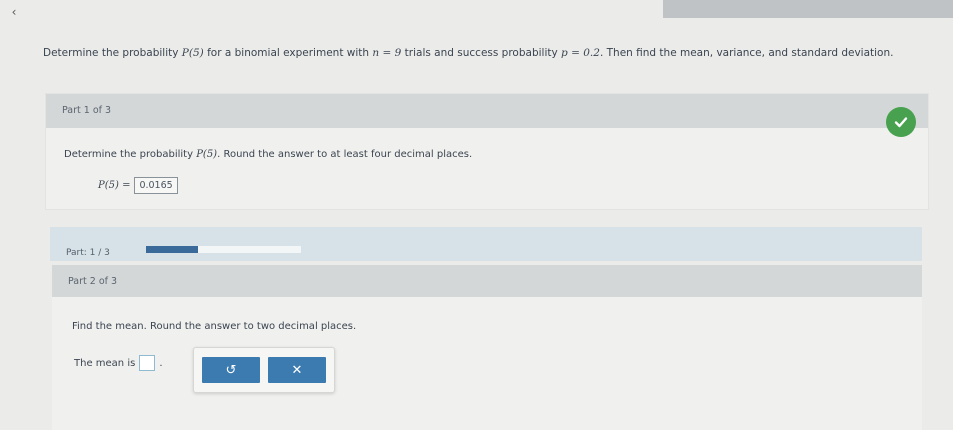 This screenshot has width=953, height=430. What do you see at coordinates (147, 363) in the screenshot?
I see `mean-input` at bounding box center [147, 363].